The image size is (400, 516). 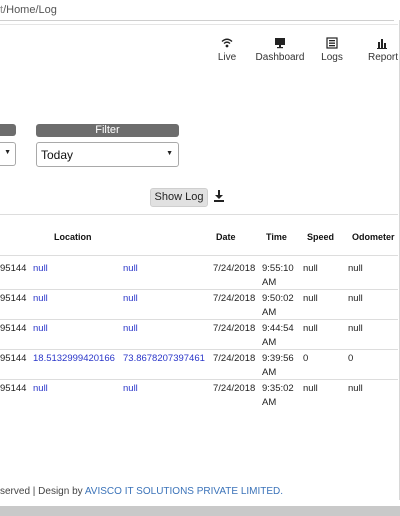 What do you see at coordinates (351, 358) in the screenshot?
I see `cell-odometer: 0` at bounding box center [351, 358].